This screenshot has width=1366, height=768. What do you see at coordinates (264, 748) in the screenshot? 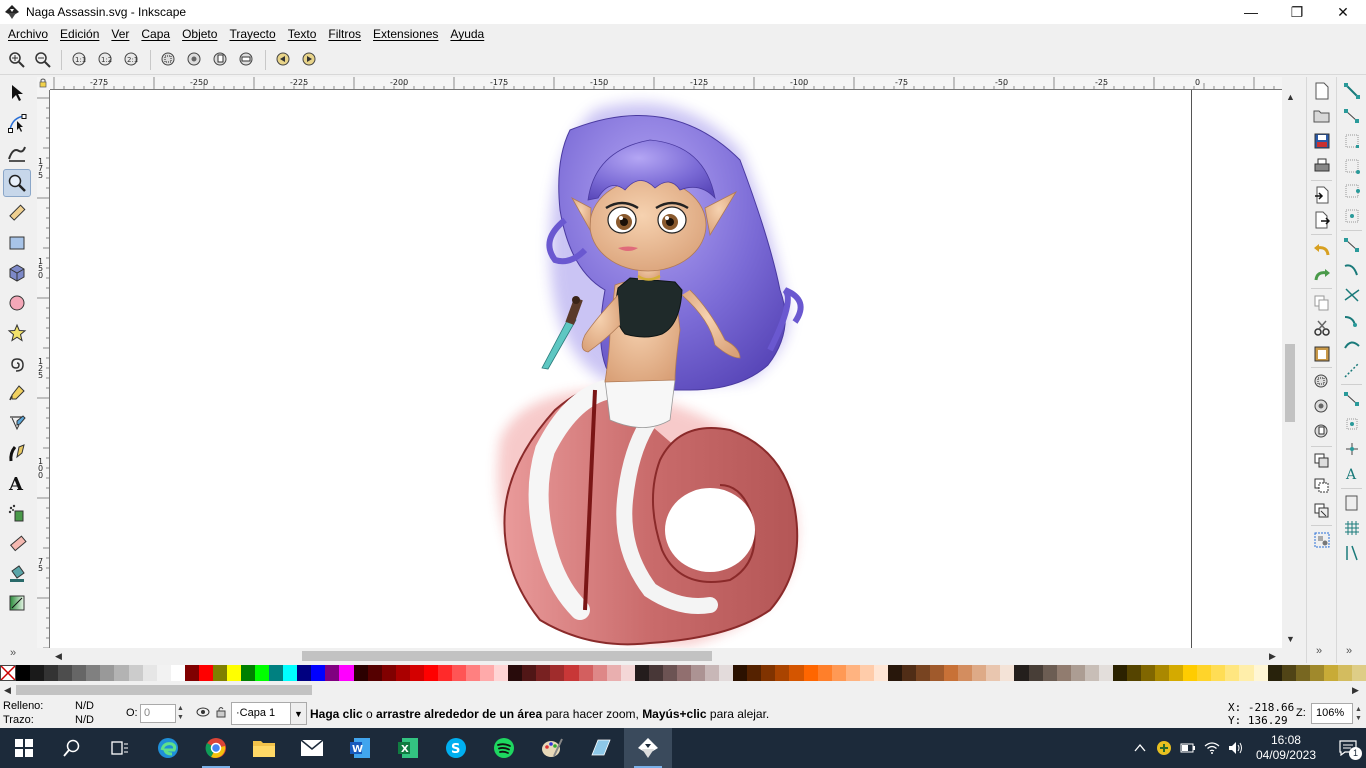
I see `file-explorer-icon` at bounding box center [264, 748].